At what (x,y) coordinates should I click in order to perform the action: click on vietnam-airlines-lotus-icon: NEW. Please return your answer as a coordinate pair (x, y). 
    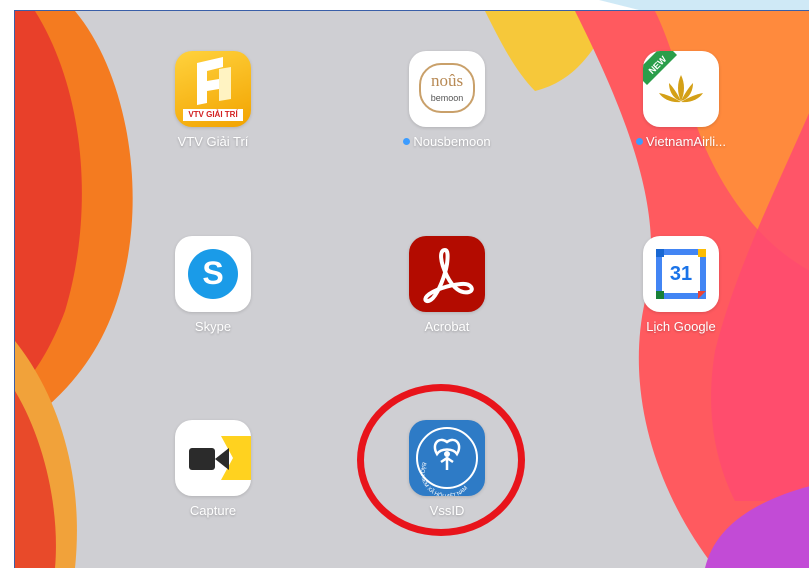
    Looking at the image, I should click on (681, 89).